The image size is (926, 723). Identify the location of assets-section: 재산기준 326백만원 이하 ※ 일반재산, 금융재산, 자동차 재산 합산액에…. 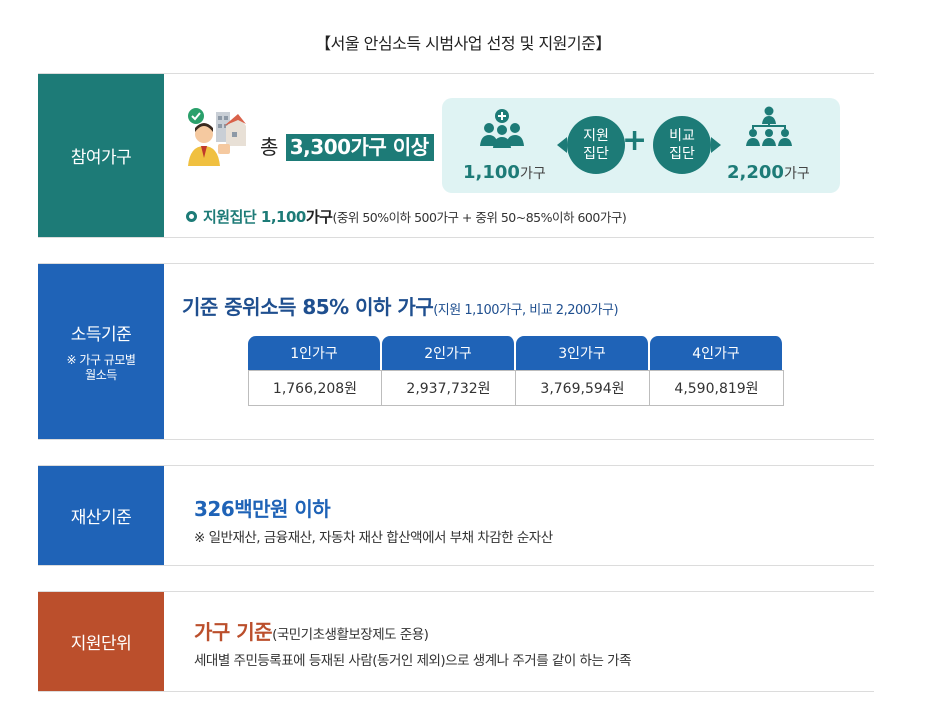
(456, 515).